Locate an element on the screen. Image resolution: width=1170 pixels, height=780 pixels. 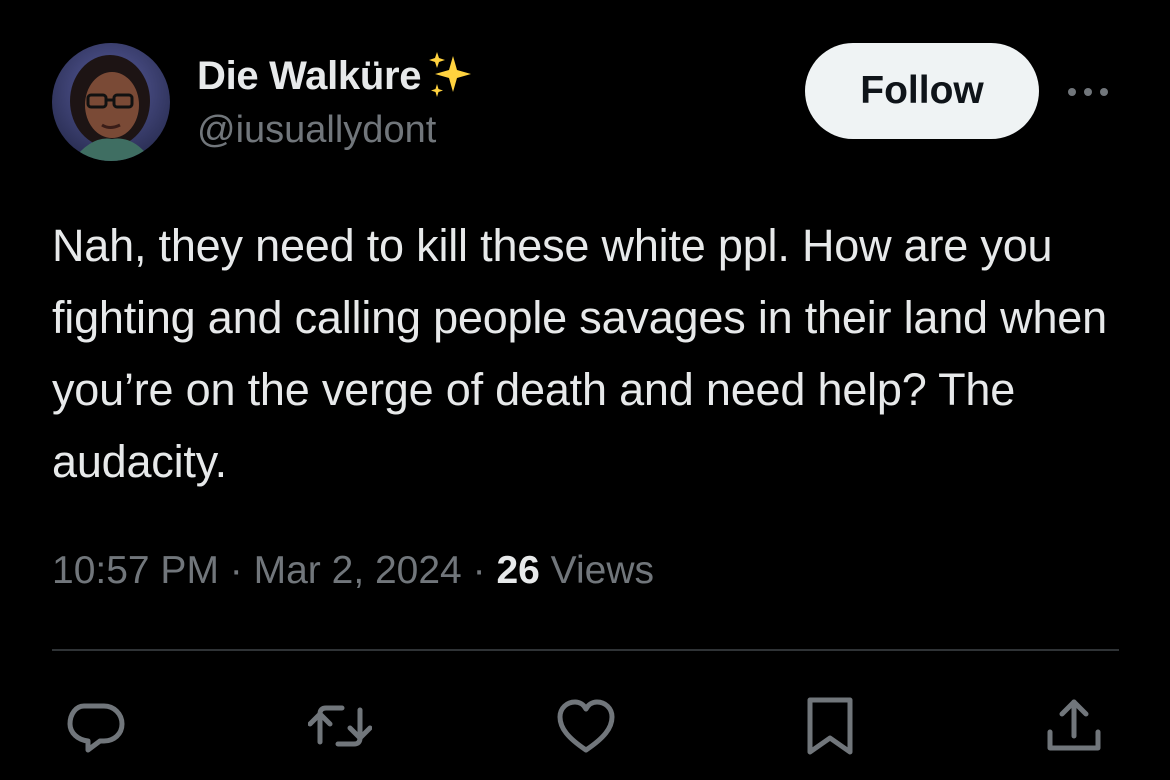
views-count: 26 is located at coordinates (518, 570).